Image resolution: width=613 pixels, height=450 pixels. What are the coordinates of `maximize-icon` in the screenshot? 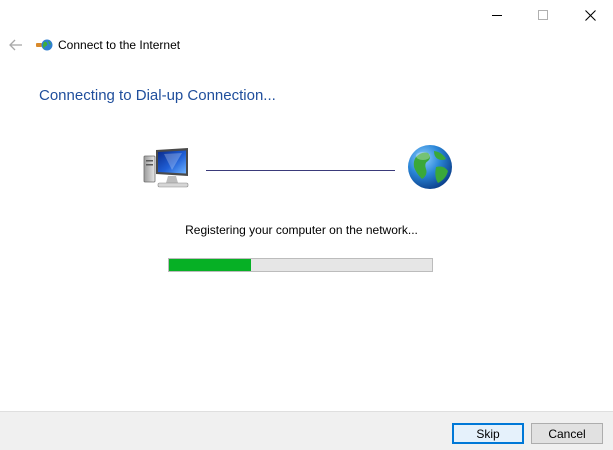 It's located at (543, 15).